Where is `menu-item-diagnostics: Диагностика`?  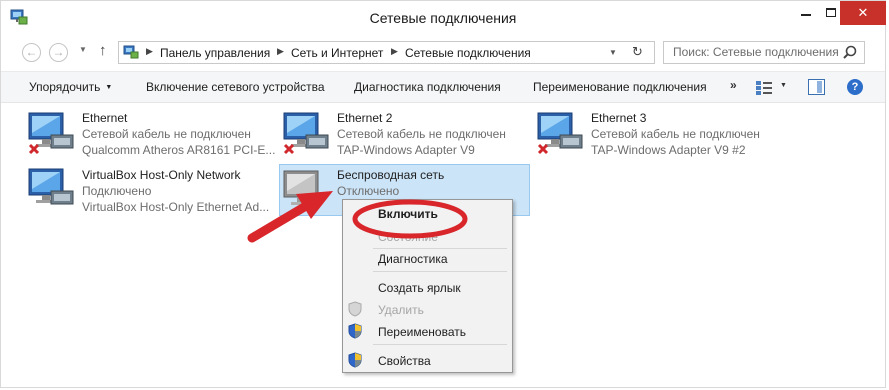 menu-item-diagnostics: Диагностика is located at coordinates (413, 259).